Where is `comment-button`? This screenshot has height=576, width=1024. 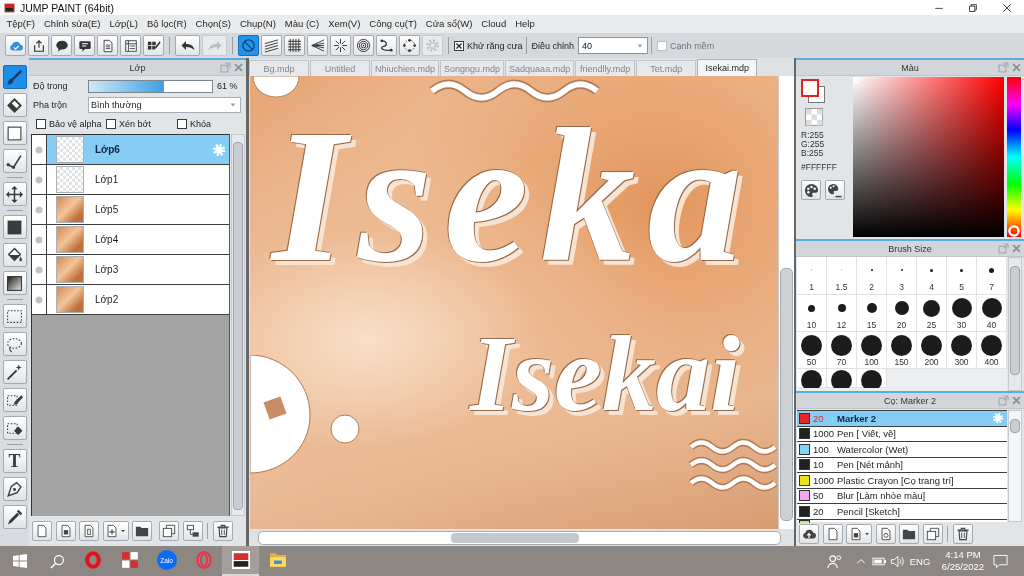 comment-button is located at coordinates (84, 45).